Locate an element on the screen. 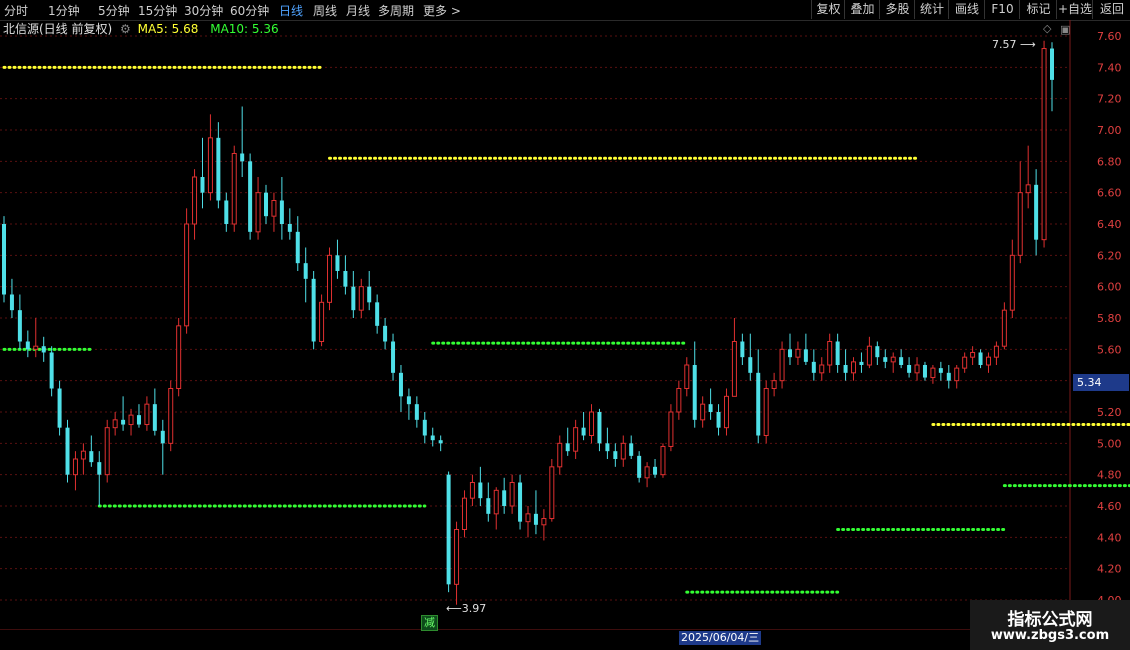  y-axis-label: 5.00 is located at coordinates (1109, 443).